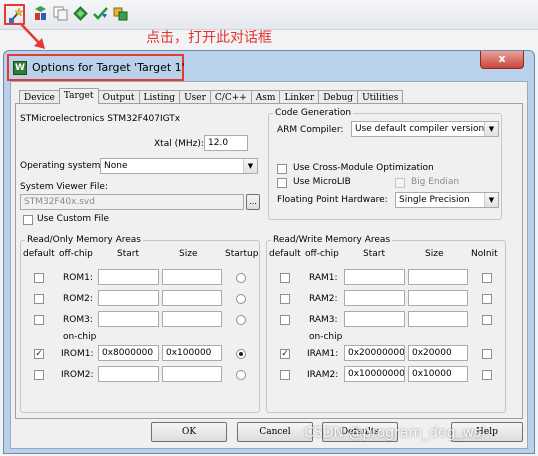  What do you see at coordinates (435, 182) in the screenshot?
I see `big-endian-label: Big Endian` at bounding box center [435, 182].